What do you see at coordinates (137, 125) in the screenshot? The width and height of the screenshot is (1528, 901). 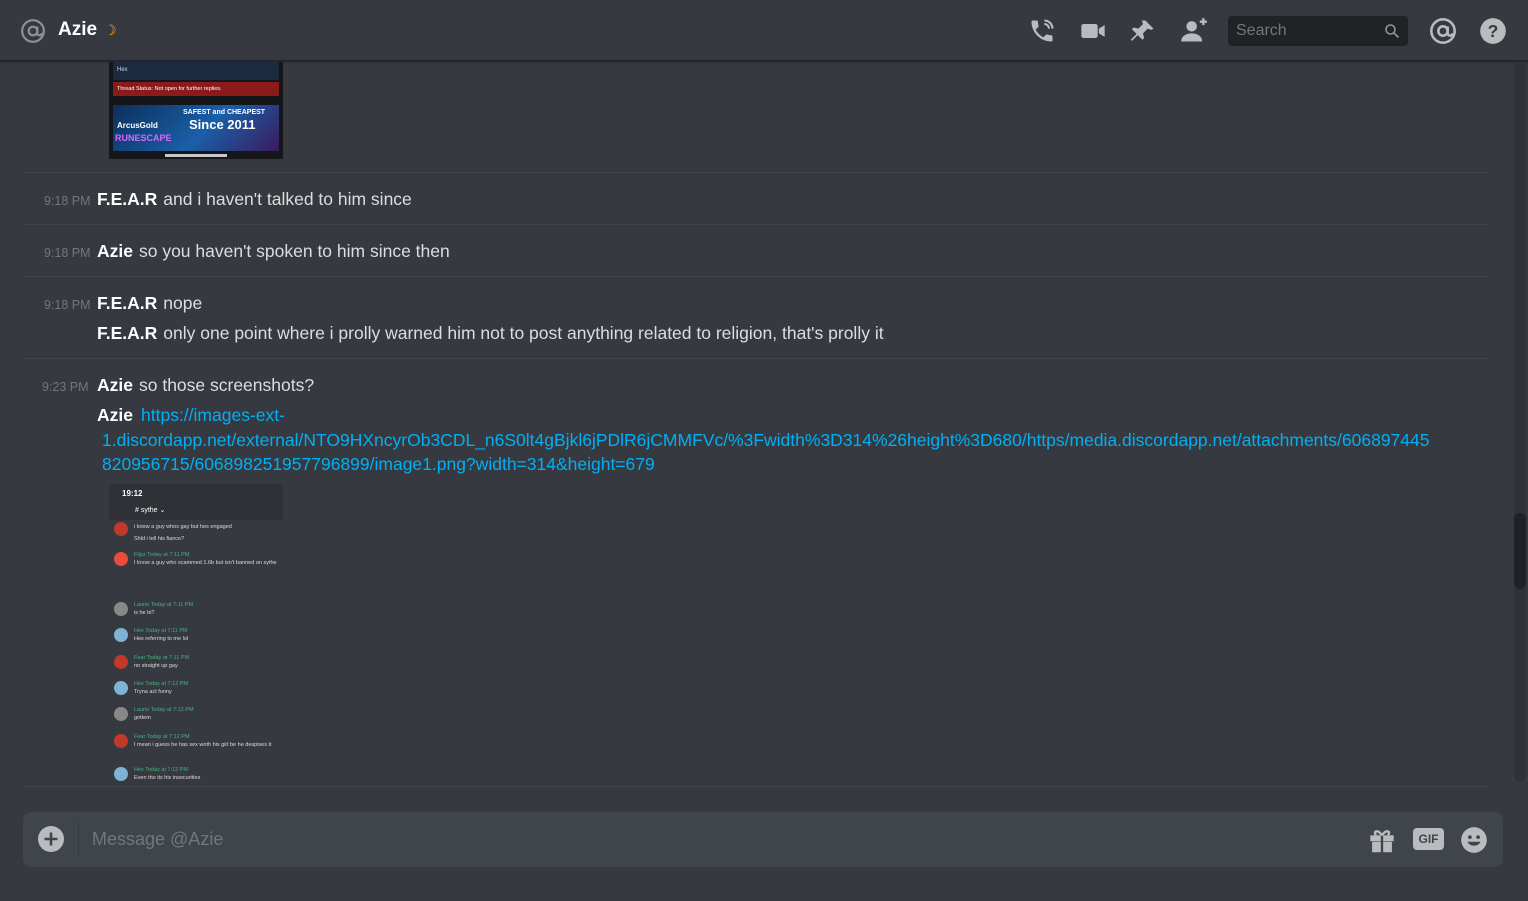 I see `banner-brand: ArcusGold` at bounding box center [137, 125].